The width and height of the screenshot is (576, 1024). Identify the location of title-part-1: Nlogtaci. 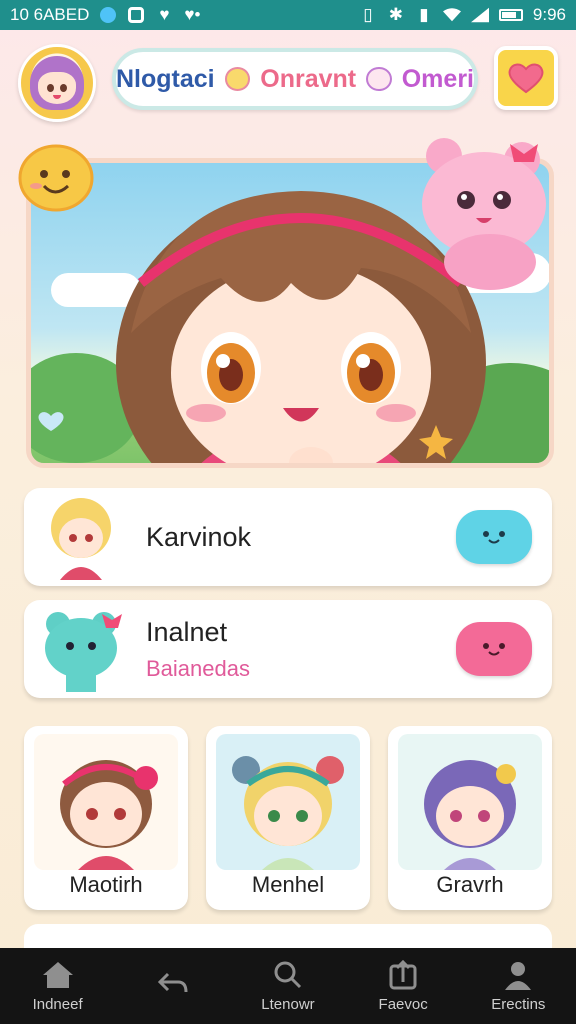
(165, 78).